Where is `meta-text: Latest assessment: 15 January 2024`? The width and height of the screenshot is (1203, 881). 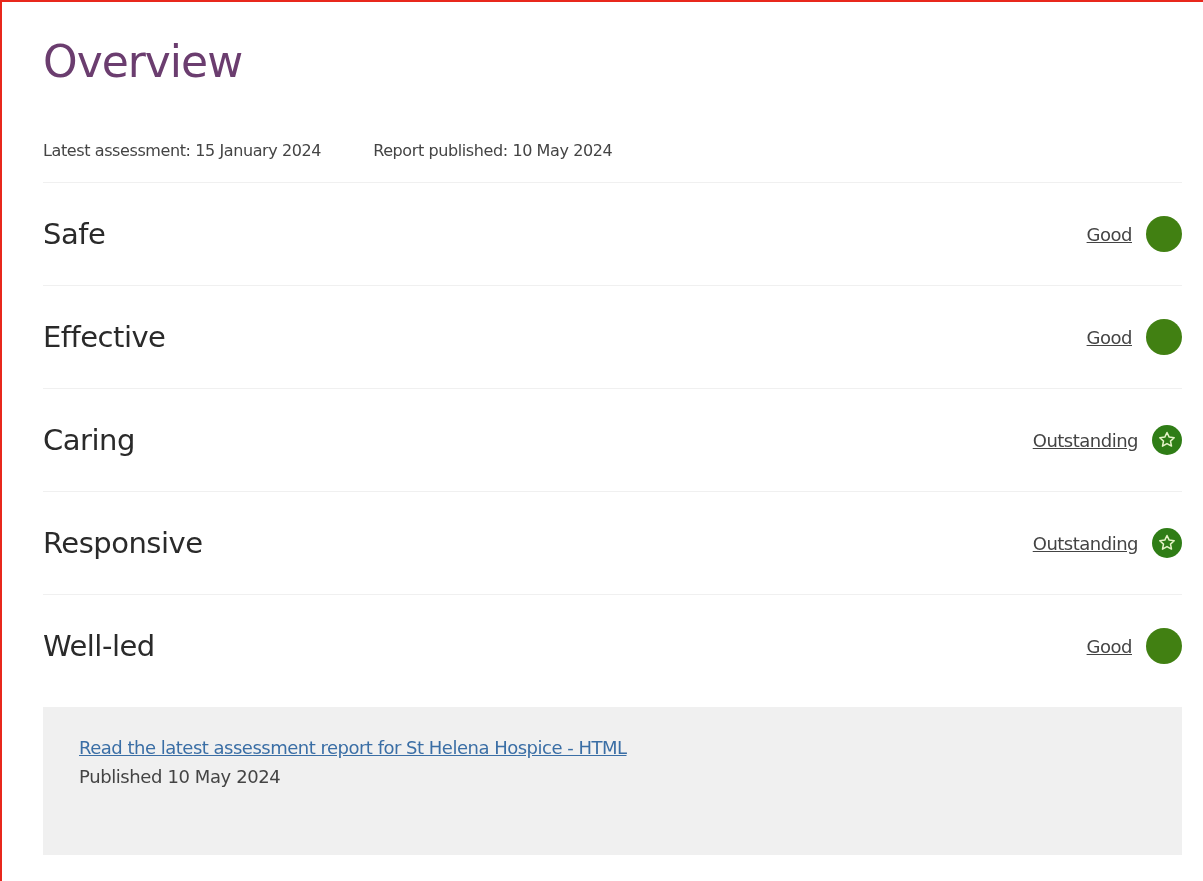
meta-text: Latest assessment: 15 January 2024 is located at coordinates (182, 150).